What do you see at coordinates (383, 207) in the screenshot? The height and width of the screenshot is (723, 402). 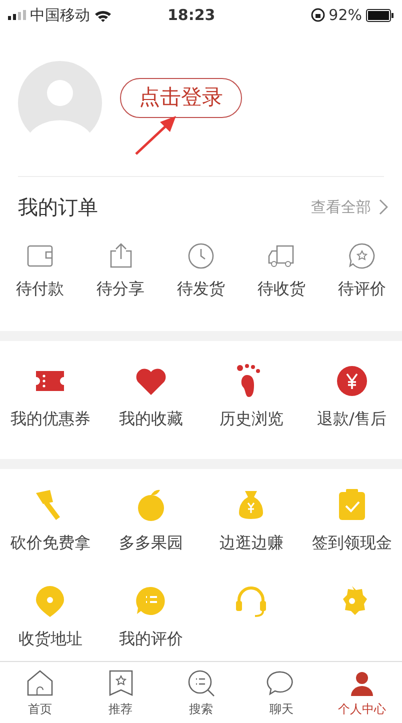 I see `chevron-right-icon` at bounding box center [383, 207].